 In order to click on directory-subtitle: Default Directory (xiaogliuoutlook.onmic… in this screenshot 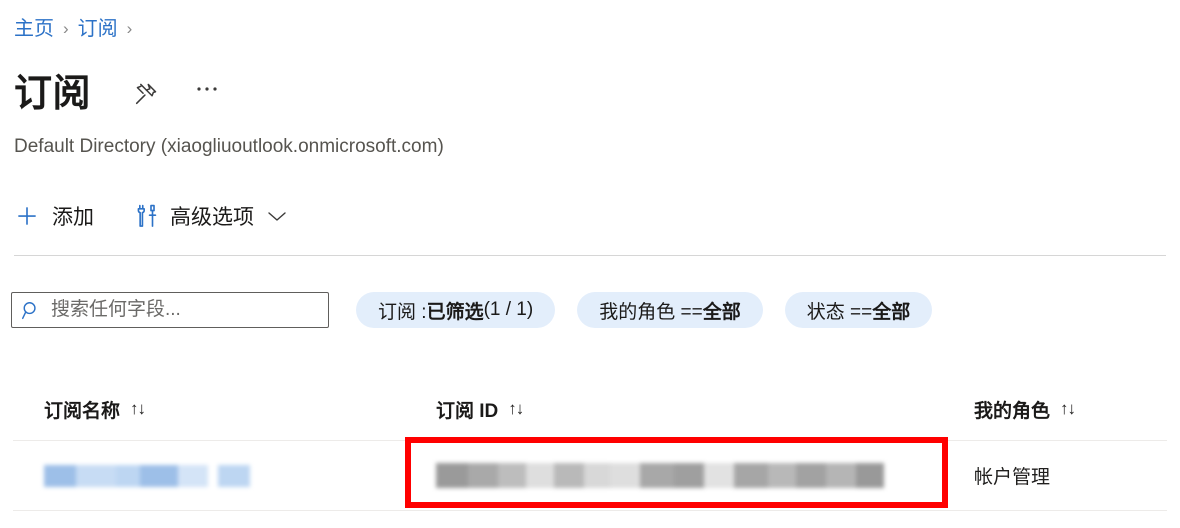, I will do `click(229, 146)`.